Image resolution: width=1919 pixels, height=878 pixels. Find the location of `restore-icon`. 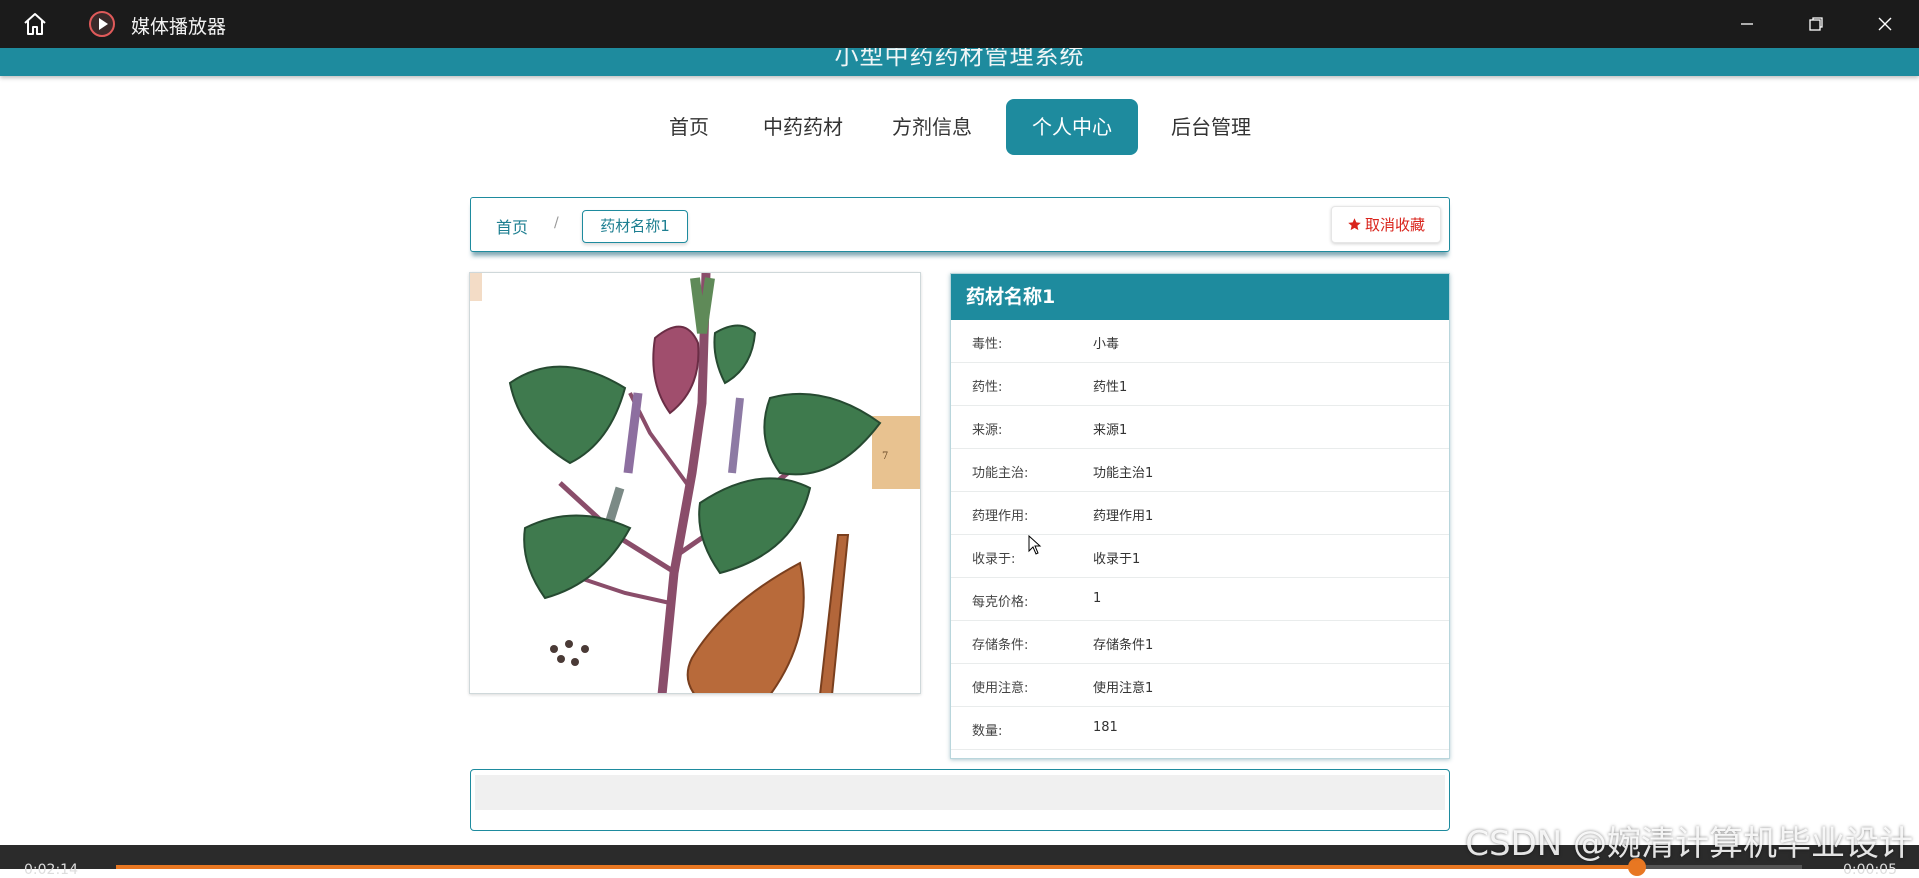

restore-icon is located at coordinates (1815, 24).